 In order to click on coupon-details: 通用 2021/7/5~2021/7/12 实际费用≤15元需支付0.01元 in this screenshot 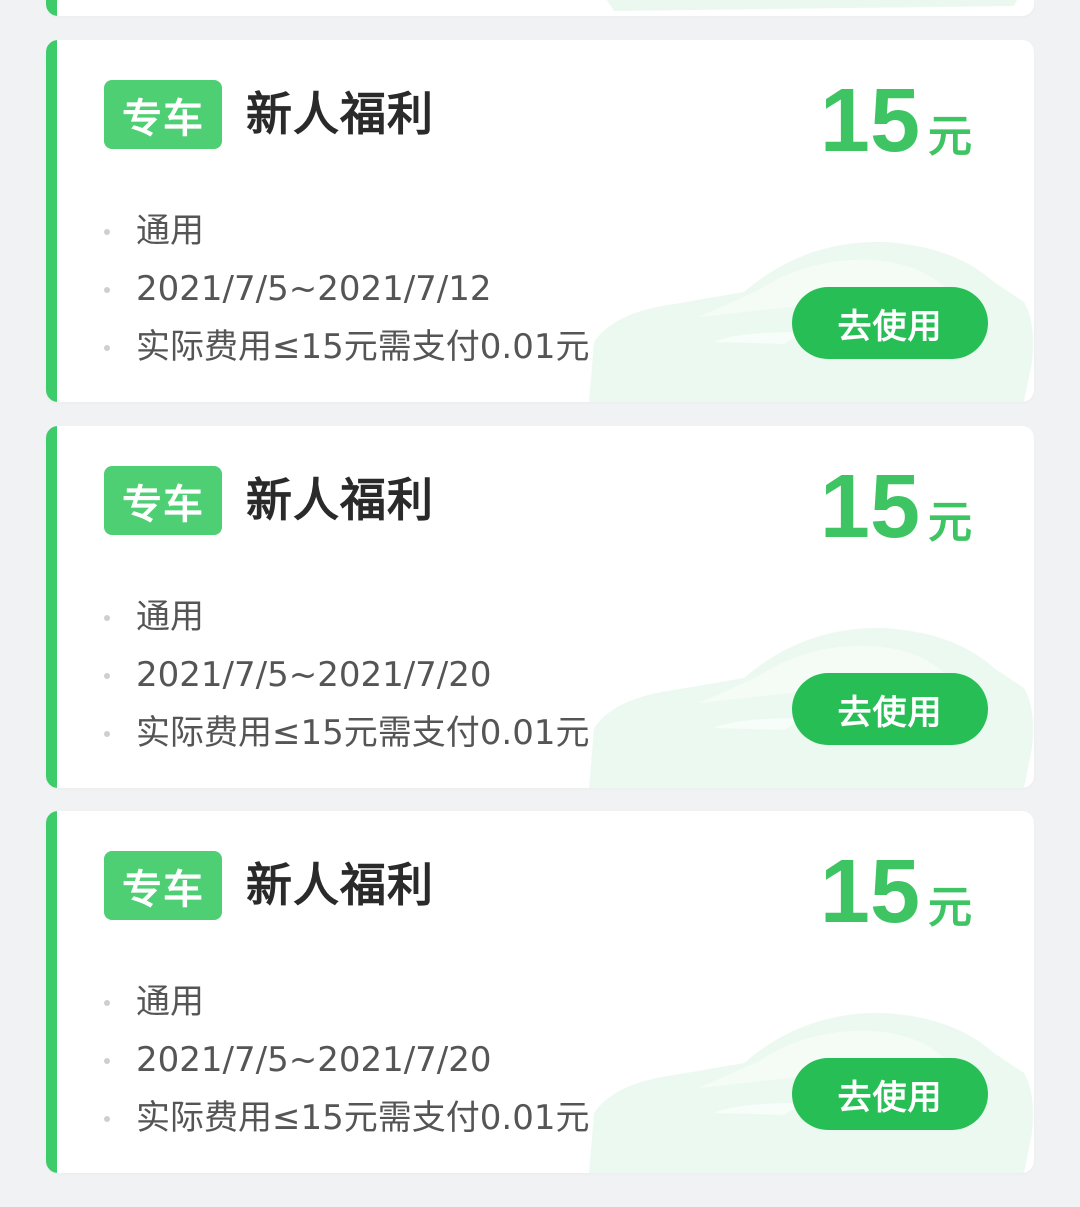, I will do `click(346, 289)`.